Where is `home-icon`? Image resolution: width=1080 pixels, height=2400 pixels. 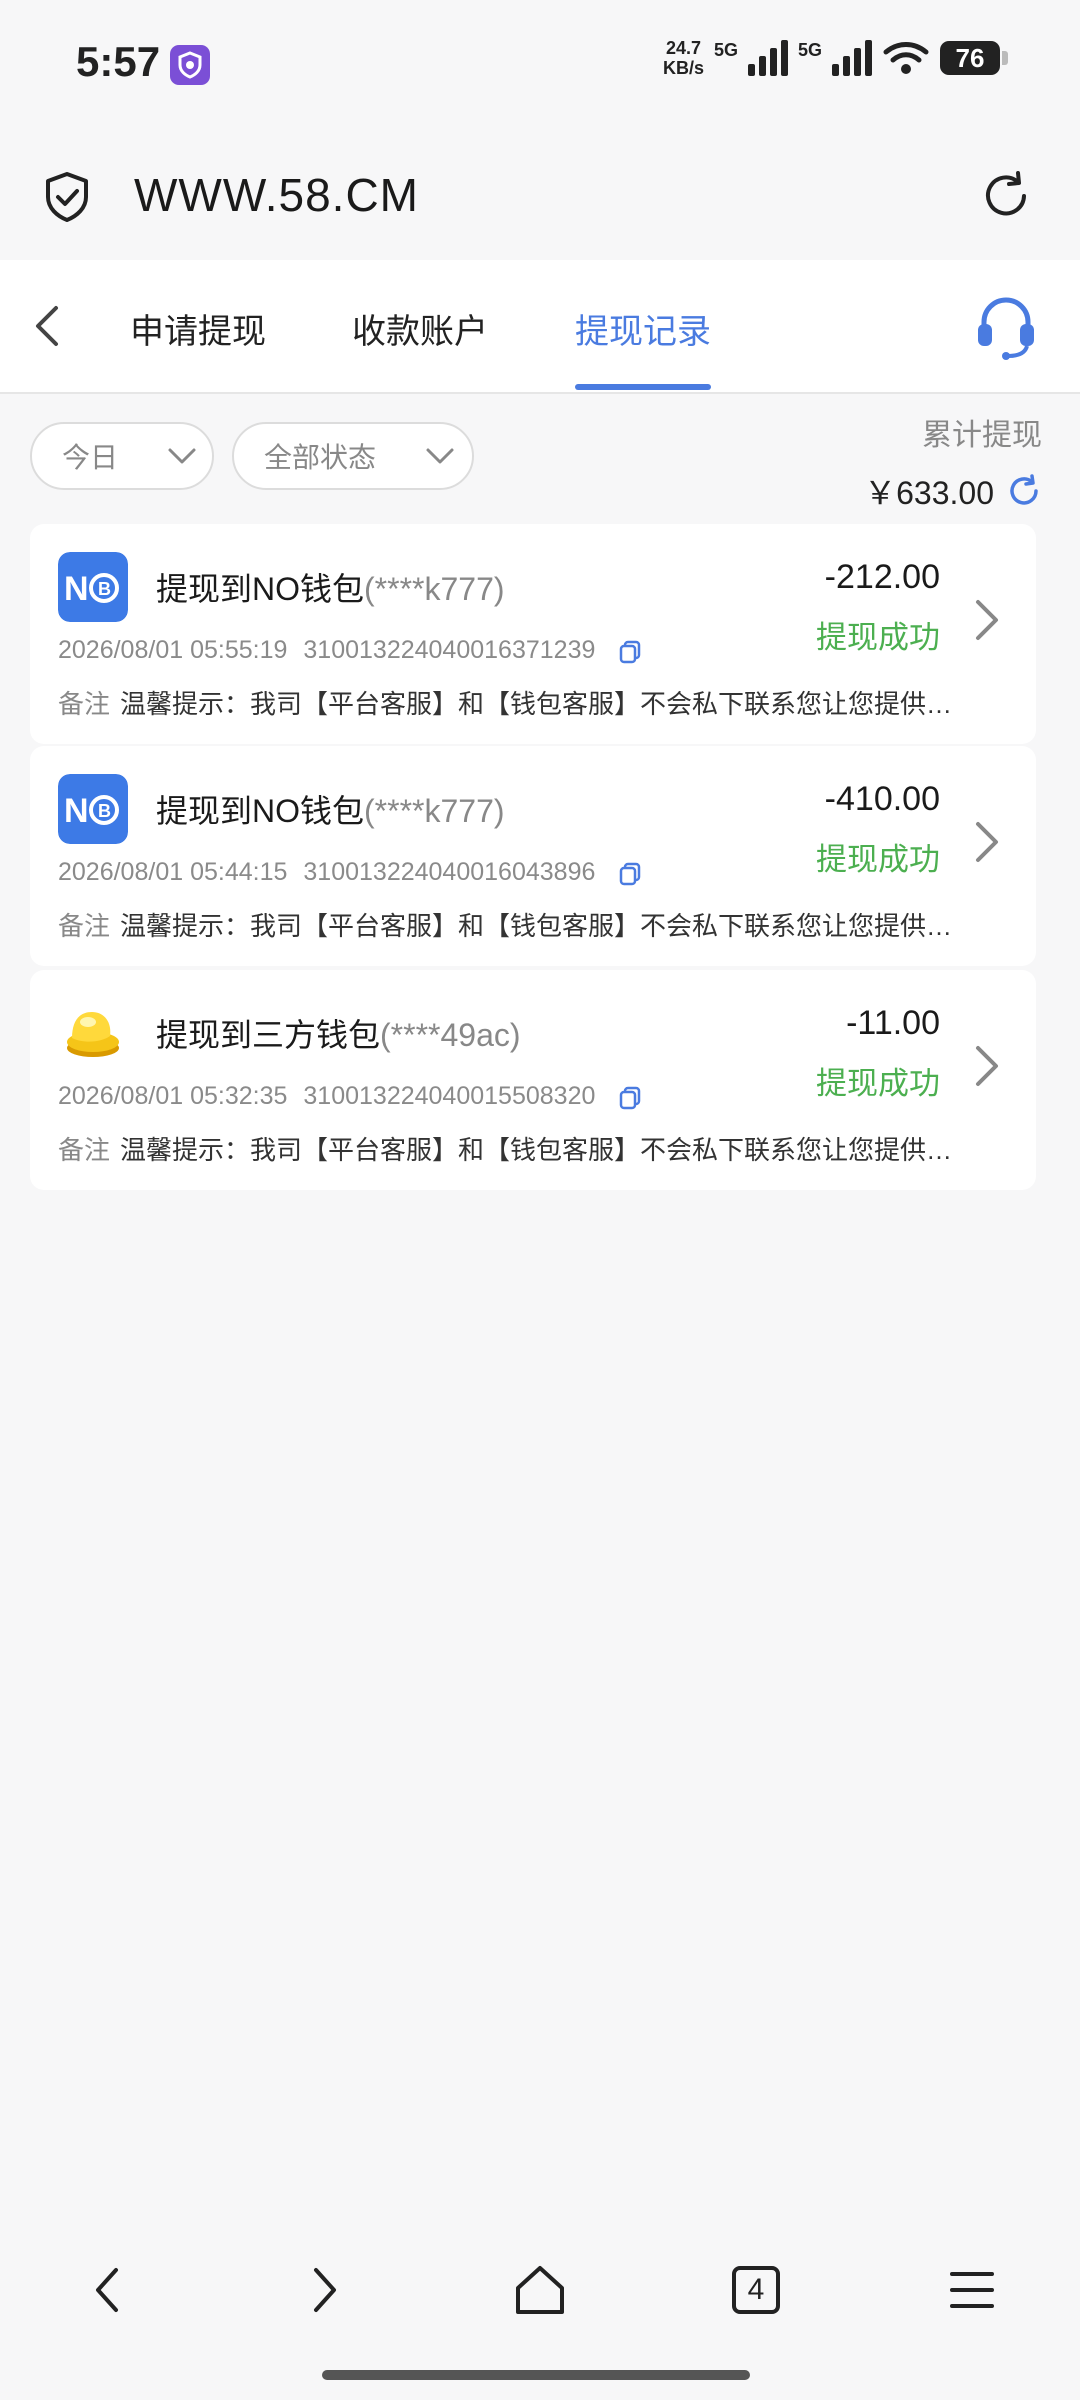 home-icon is located at coordinates (540, 2290).